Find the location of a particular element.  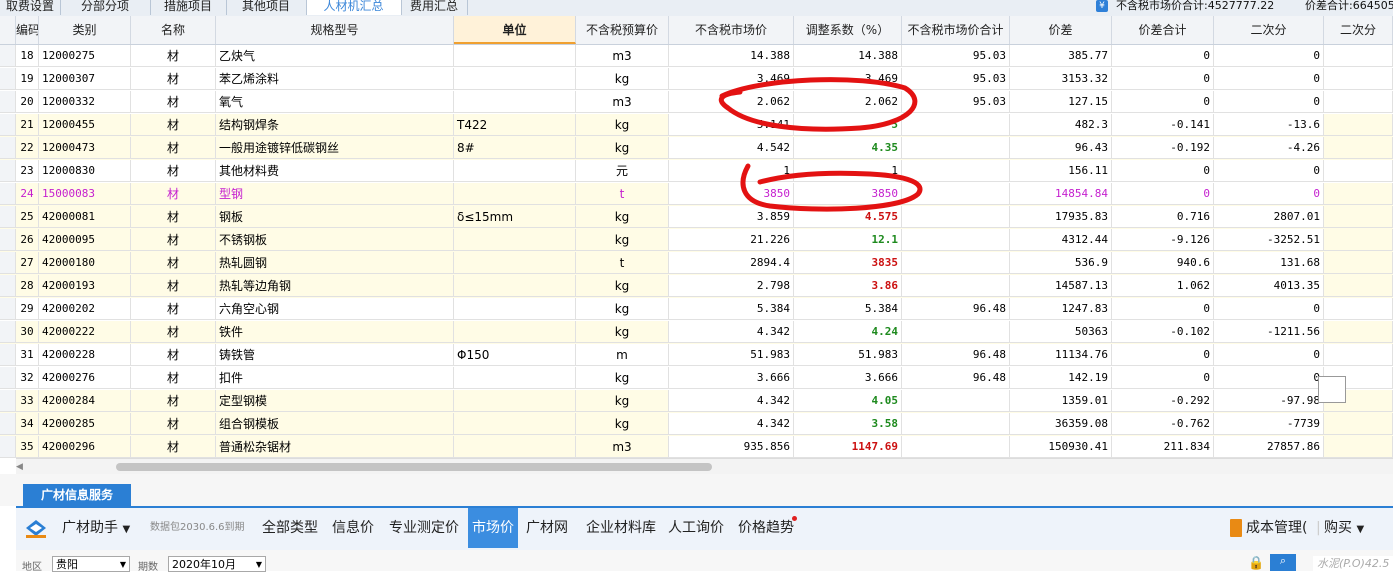

cell-market: 51.983 is located at coordinates (848, 355).